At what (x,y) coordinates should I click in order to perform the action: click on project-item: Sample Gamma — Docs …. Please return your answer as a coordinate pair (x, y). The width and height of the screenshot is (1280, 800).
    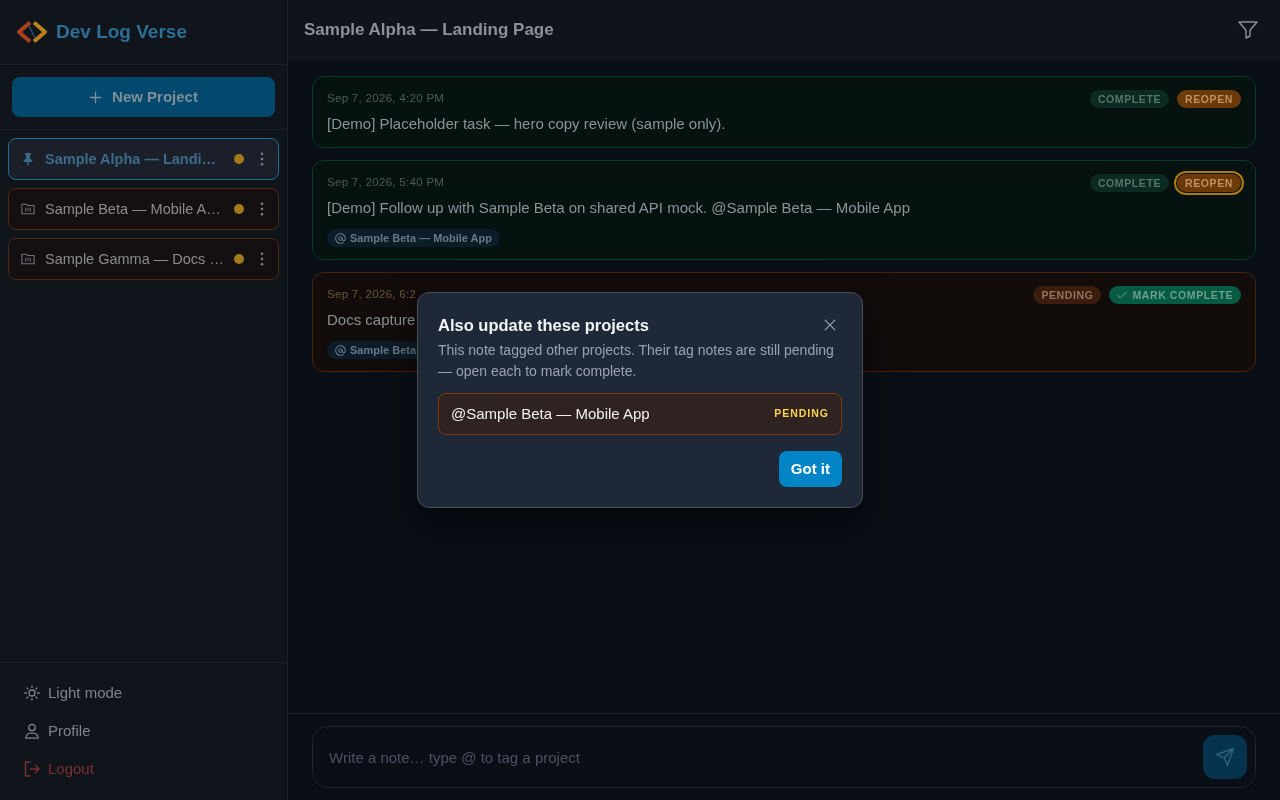
    Looking at the image, I should click on (143, 259).